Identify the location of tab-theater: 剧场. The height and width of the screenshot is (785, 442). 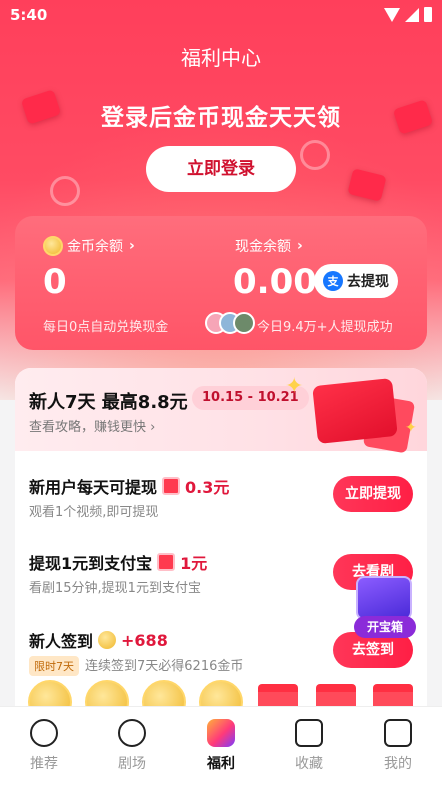
(132, 746).